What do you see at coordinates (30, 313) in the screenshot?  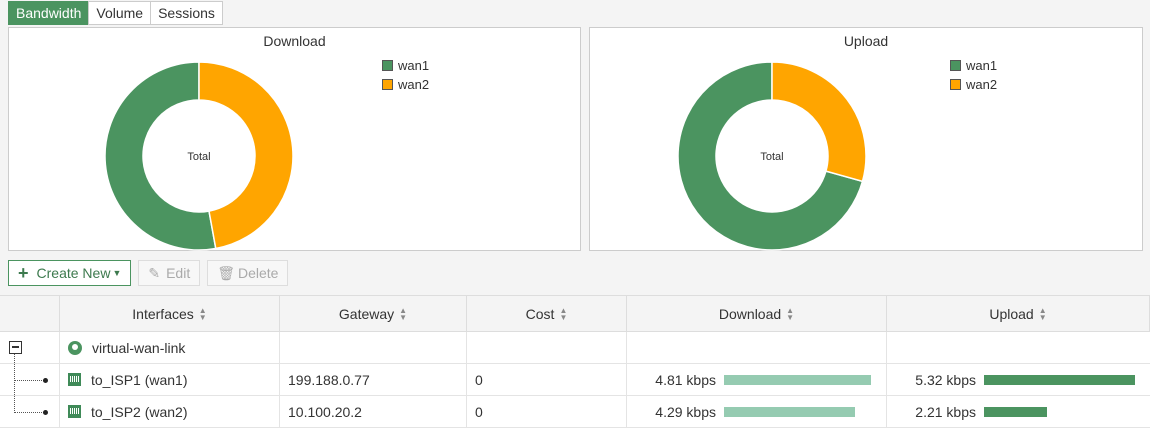 I see `tree-column-header` at bounding box center [30, 313].